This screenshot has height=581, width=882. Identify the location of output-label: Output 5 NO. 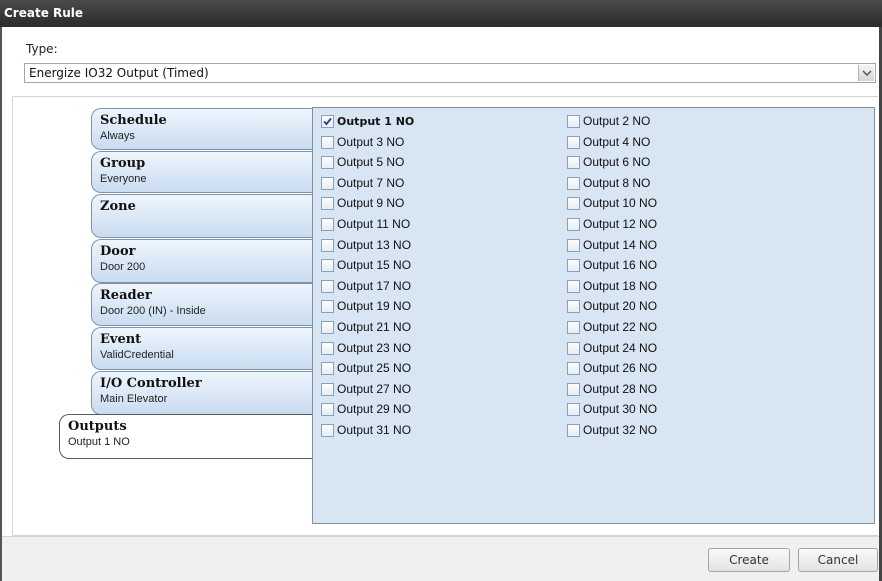
(371, 162).